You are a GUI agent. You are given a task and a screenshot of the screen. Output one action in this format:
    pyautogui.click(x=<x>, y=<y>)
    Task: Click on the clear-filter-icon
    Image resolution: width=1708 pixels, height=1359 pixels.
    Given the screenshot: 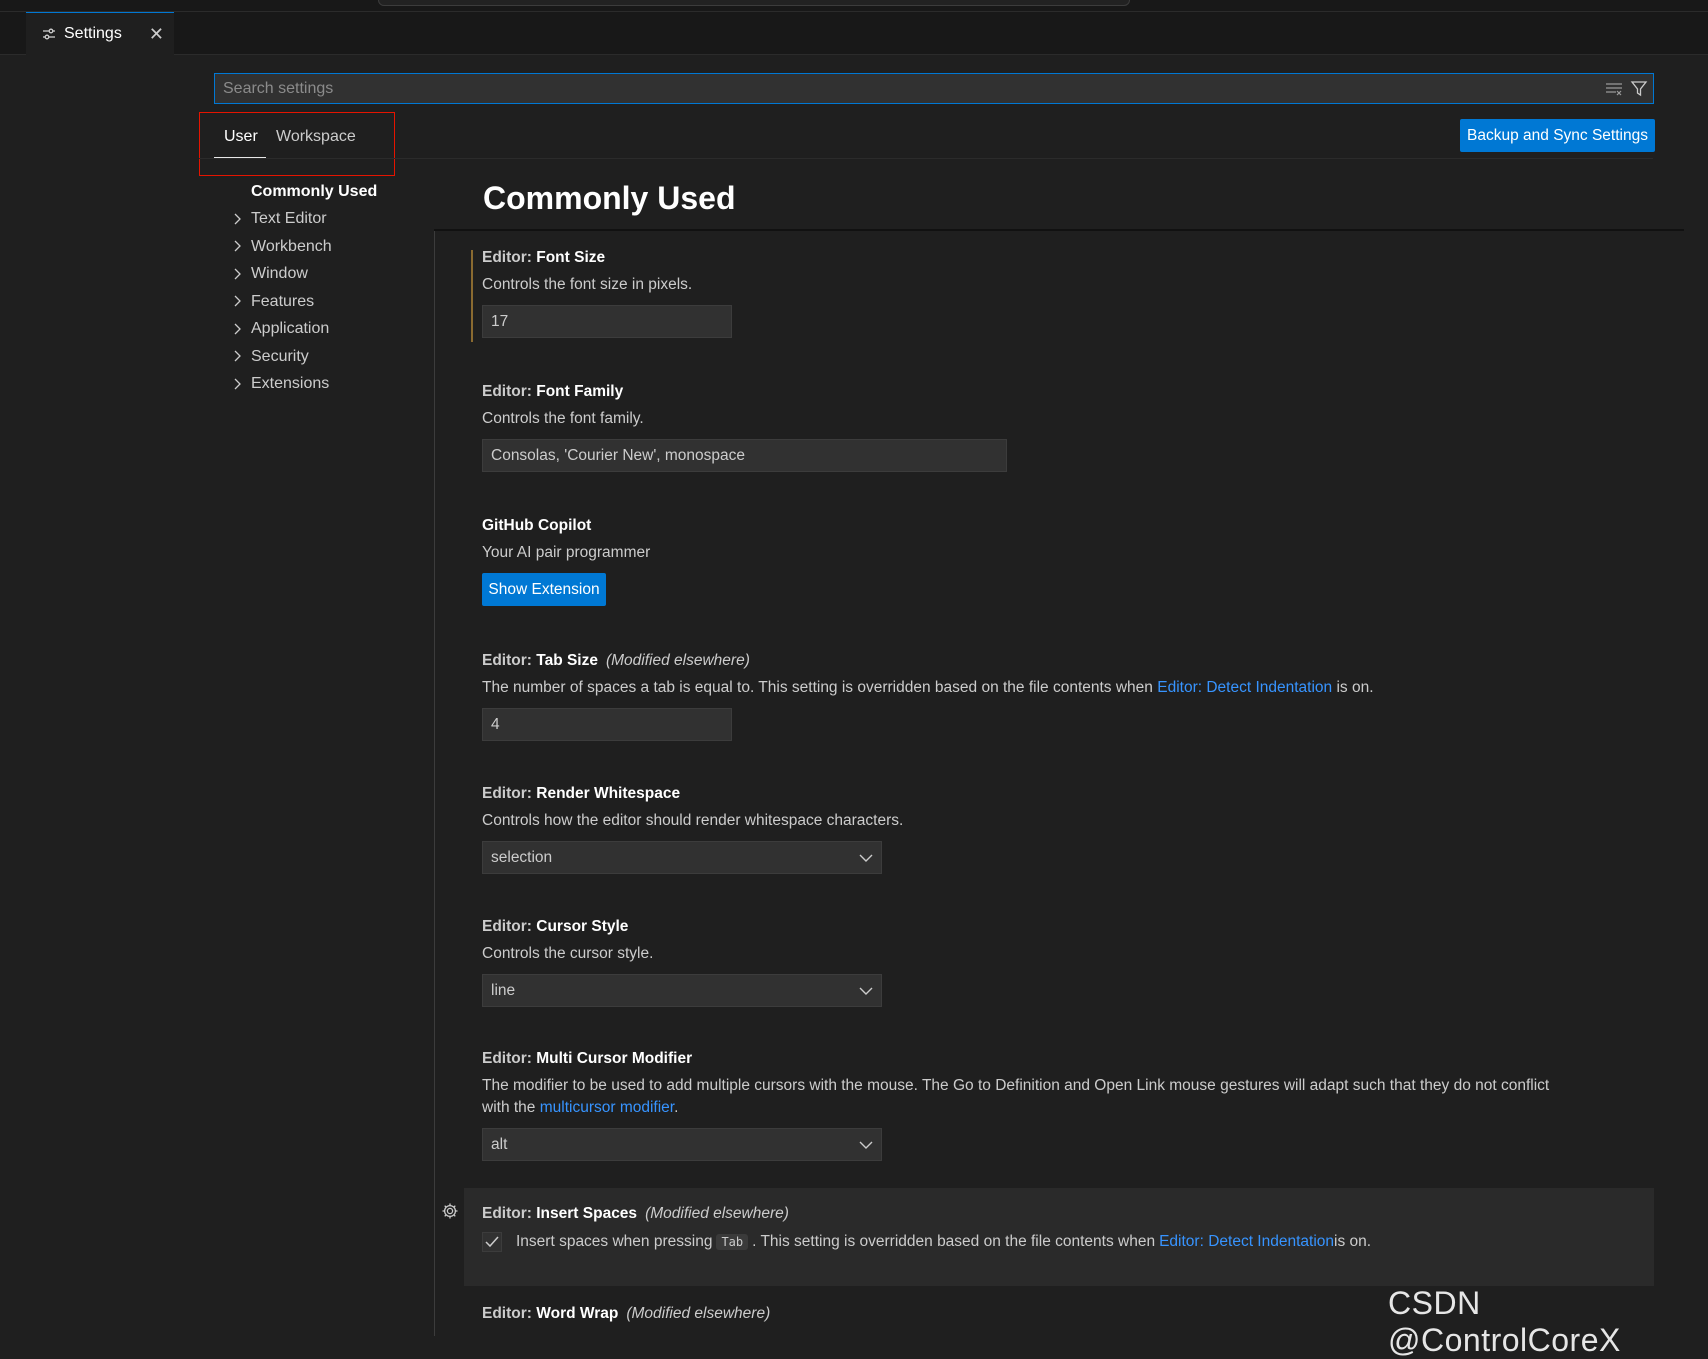 What is the action you would take?
    pyautogui.click(x=1614, y=89)
    